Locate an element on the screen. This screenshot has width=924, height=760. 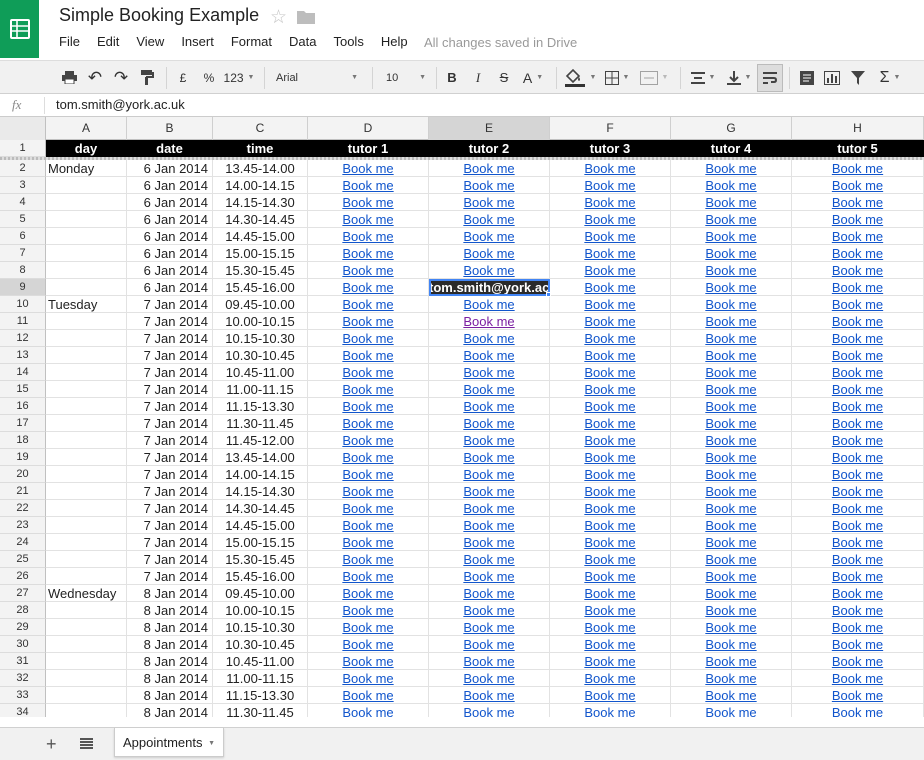
insert-chart-button is located at coordinates (832, 77).